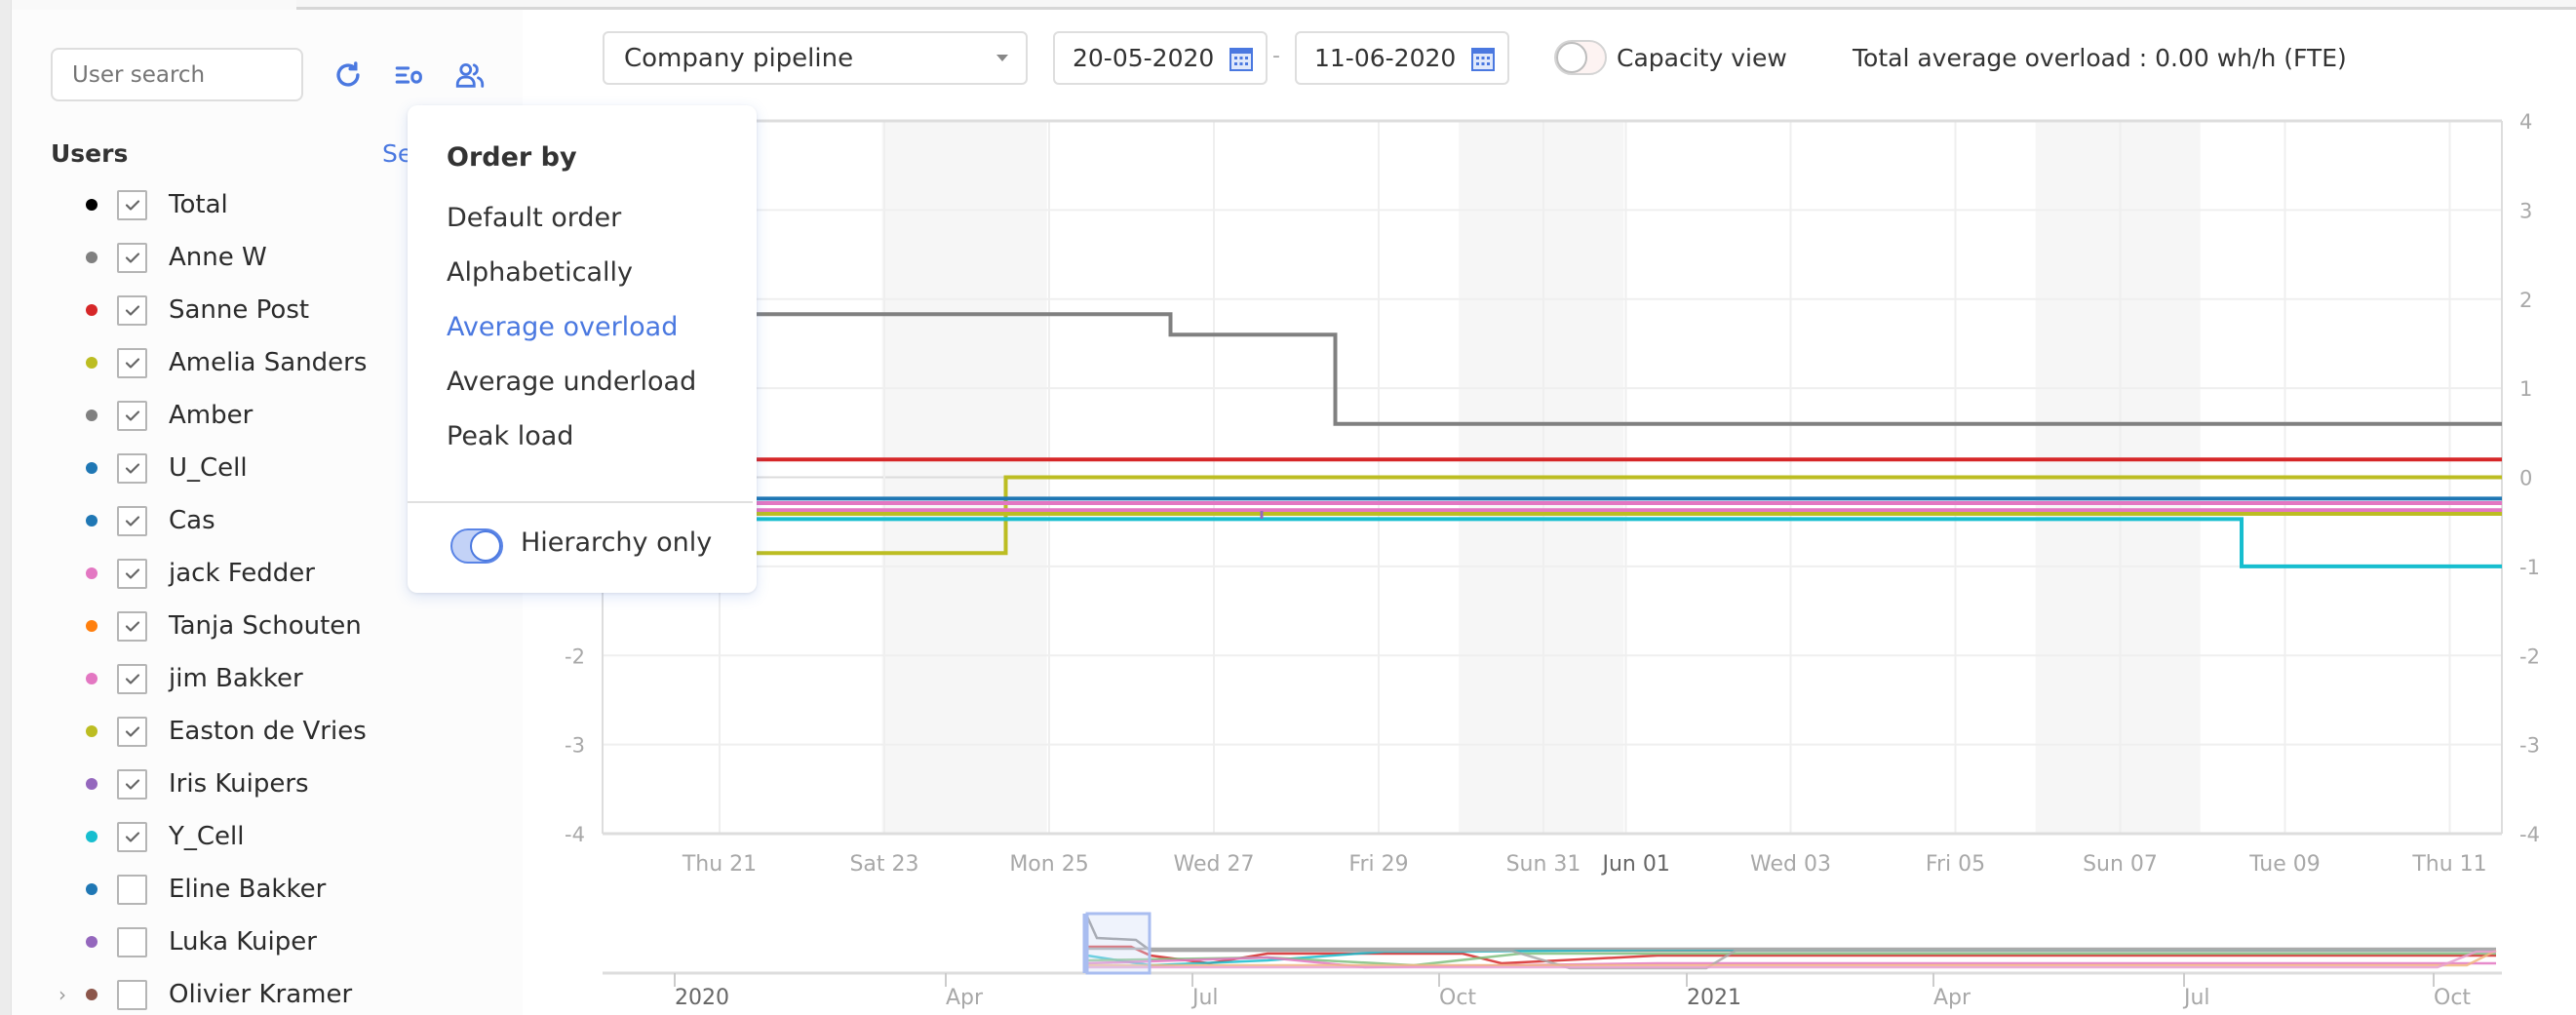 Image resolution: width=2576 pixels, height=1015 pixels. What do you see at coordinates (2120, 864) in the screenshot?
I see `x-tick-label: Sun 07` at bounding box center [2120, 864].